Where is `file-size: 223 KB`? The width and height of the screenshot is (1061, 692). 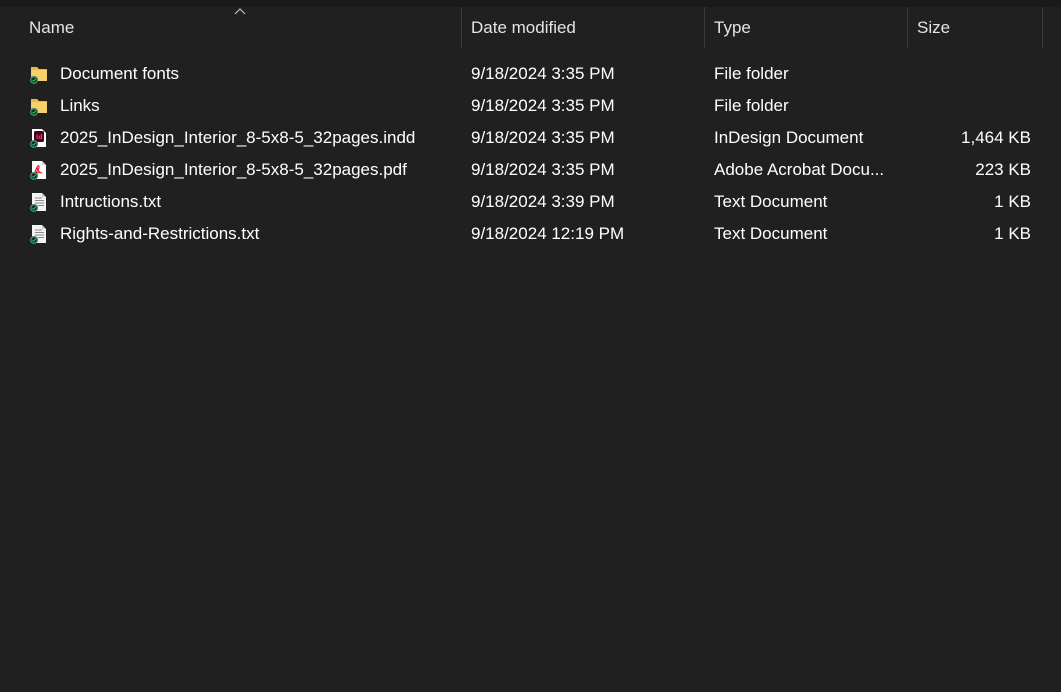
file-size: 223 KB is located at coordinates (1003, 169).